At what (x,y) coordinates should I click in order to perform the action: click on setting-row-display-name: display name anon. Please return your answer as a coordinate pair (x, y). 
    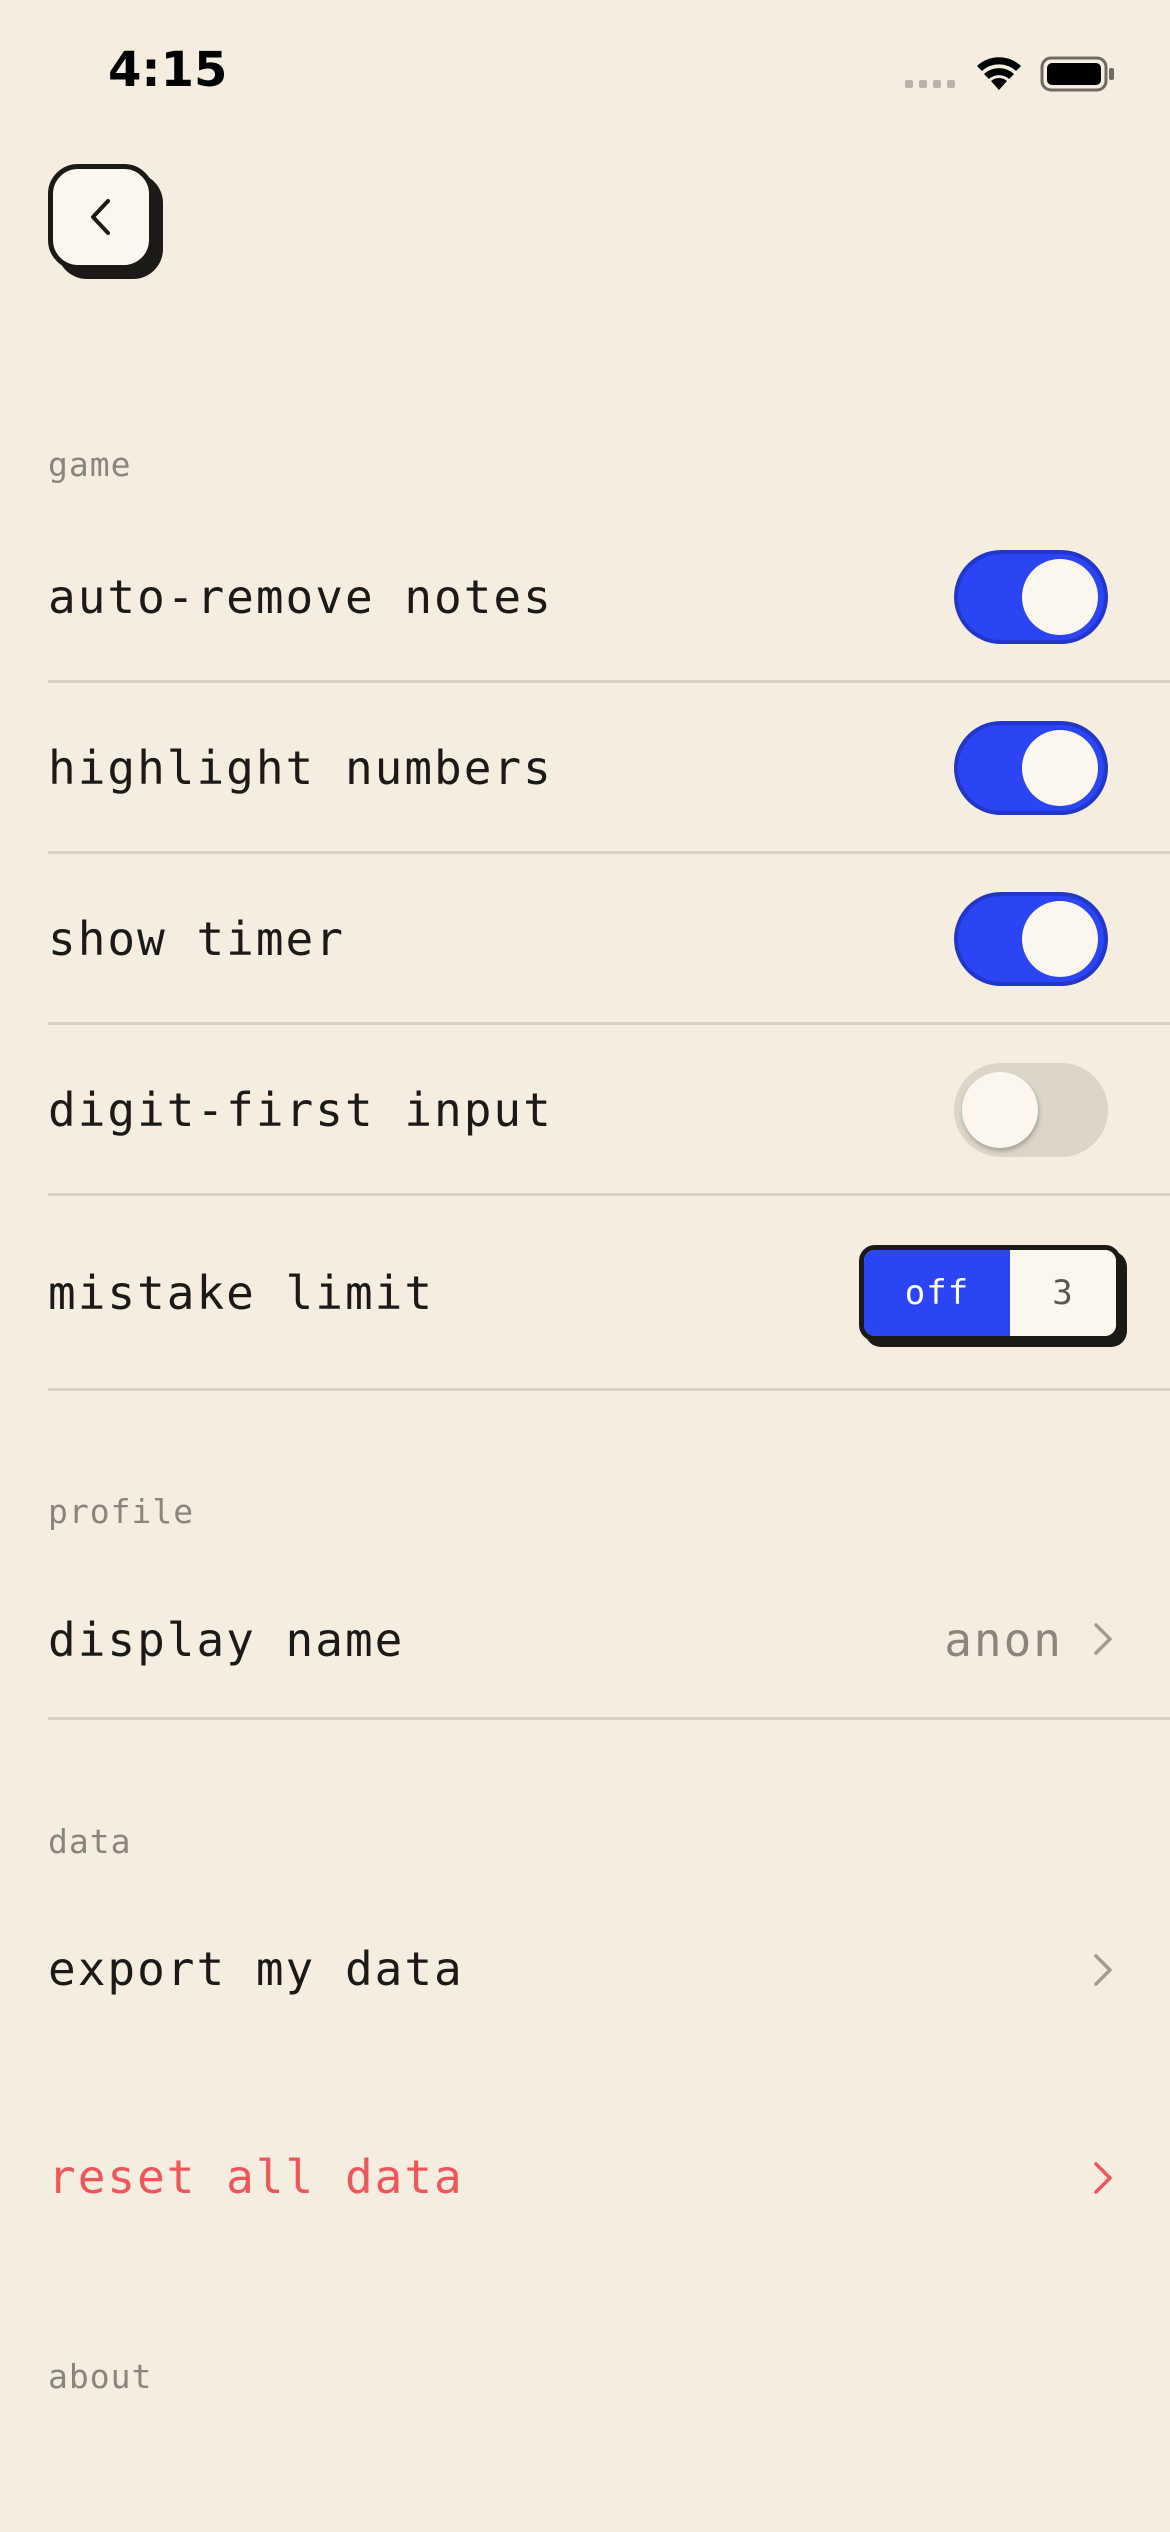
    Looking at the image, I should click on (609, 1641).